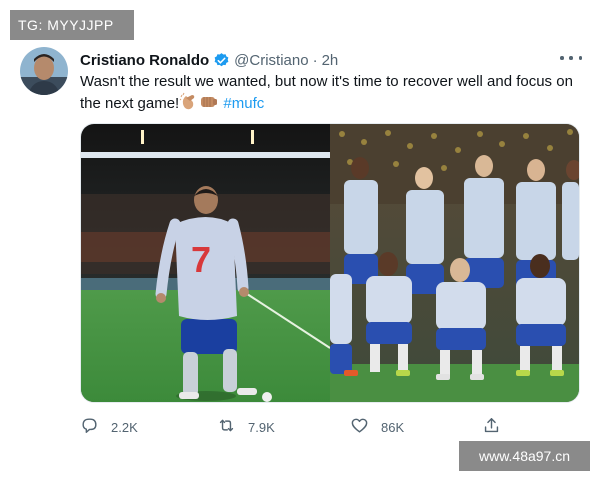  I want to click on author-handle: @Cristiano, so click(271, 60).